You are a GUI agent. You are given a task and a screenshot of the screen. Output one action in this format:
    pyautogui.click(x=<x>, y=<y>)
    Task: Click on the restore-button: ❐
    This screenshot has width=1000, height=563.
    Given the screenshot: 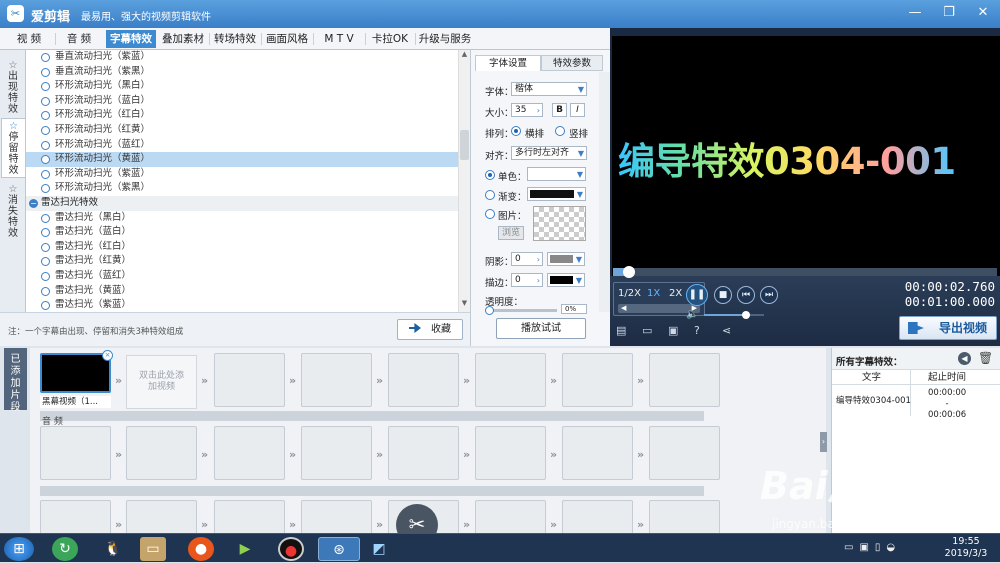 What is the action you would take?
    pyautogui.click(x=949, y=13)
    